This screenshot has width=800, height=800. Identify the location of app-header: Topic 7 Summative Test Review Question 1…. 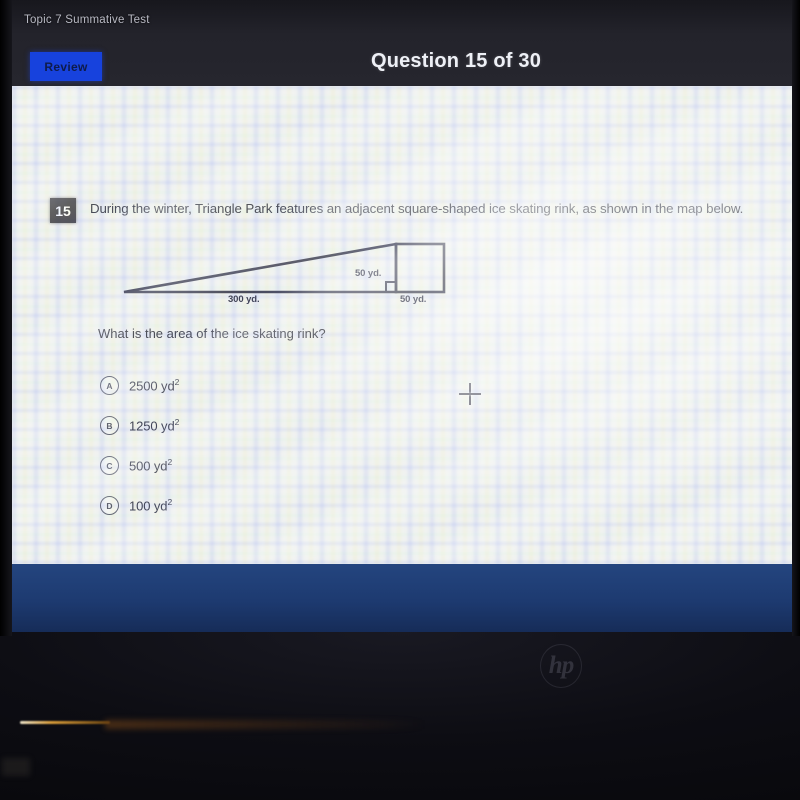
(402, 43).